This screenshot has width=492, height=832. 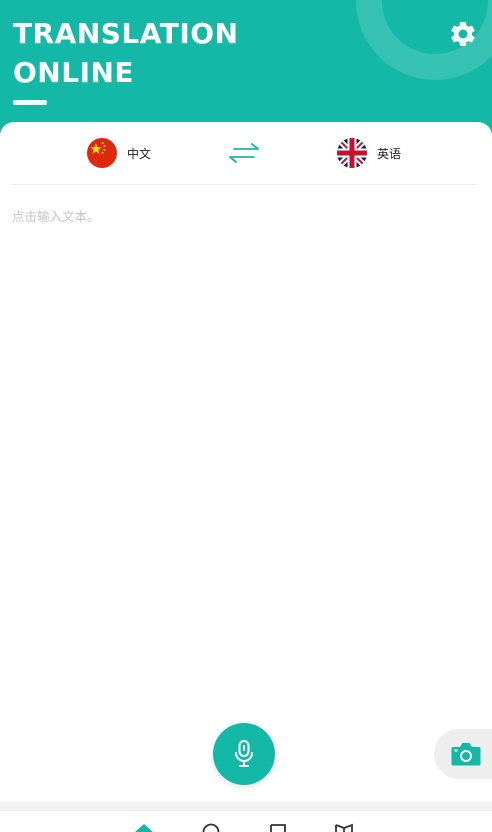 I want to click on camera-translate-button, so click(x=463, y=754).